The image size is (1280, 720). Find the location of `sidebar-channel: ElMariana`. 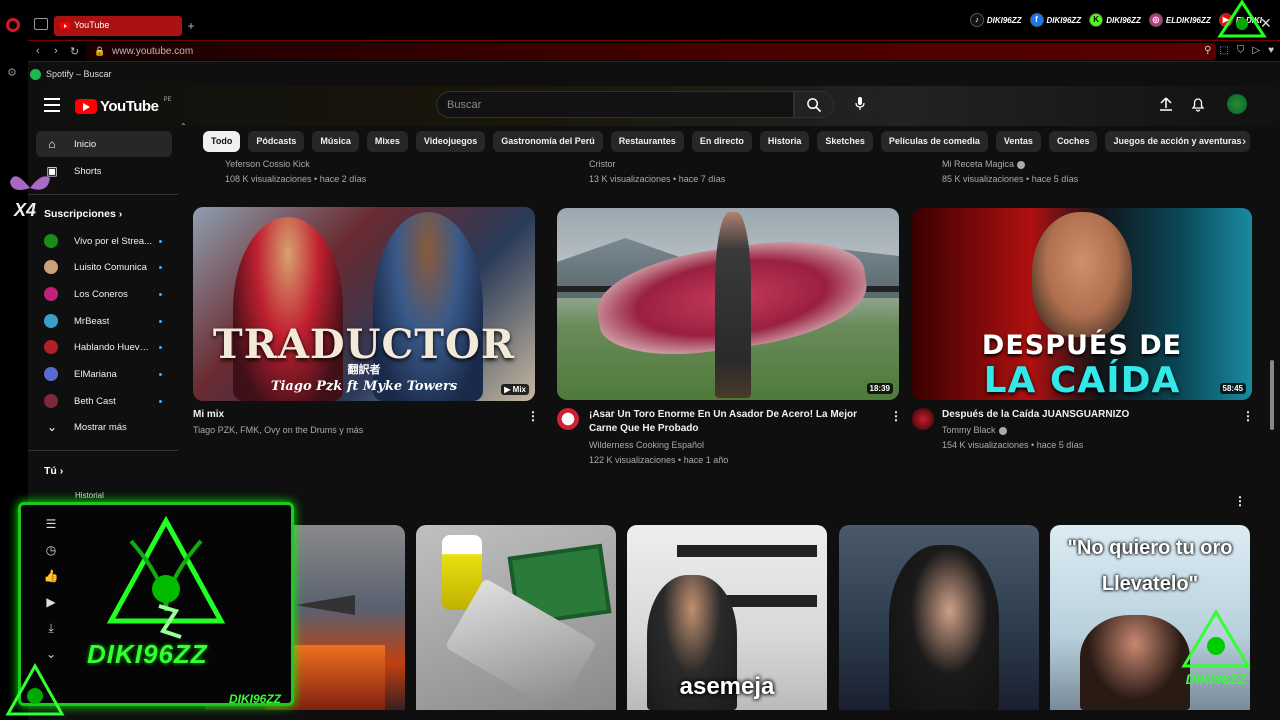

sidebar-channel: ElMariana is located at coordinates (104, 374).